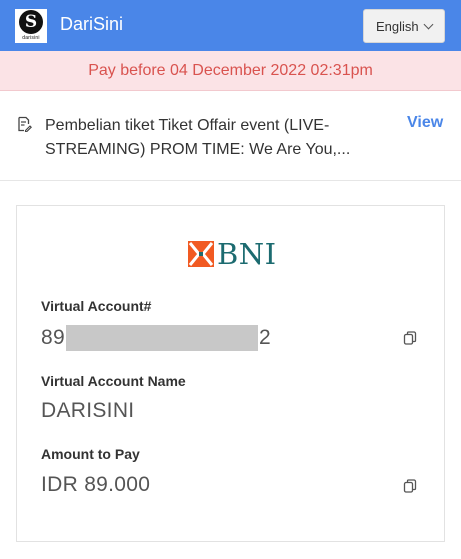 The width and height of the screenshot is (461, 559). I want to click on bank-logo: BNI, so click(232, 254).